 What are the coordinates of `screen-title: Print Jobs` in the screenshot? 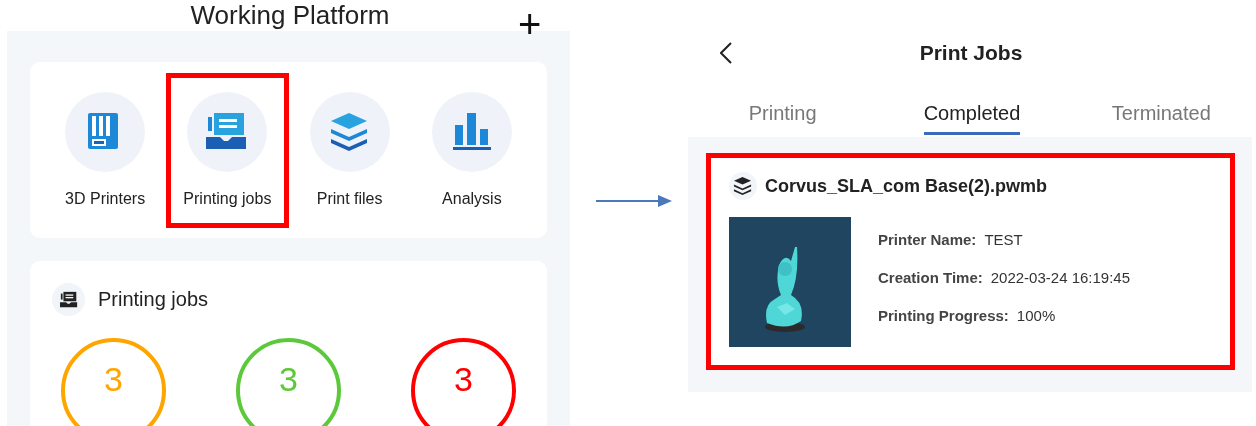 It's located at (971, 53).